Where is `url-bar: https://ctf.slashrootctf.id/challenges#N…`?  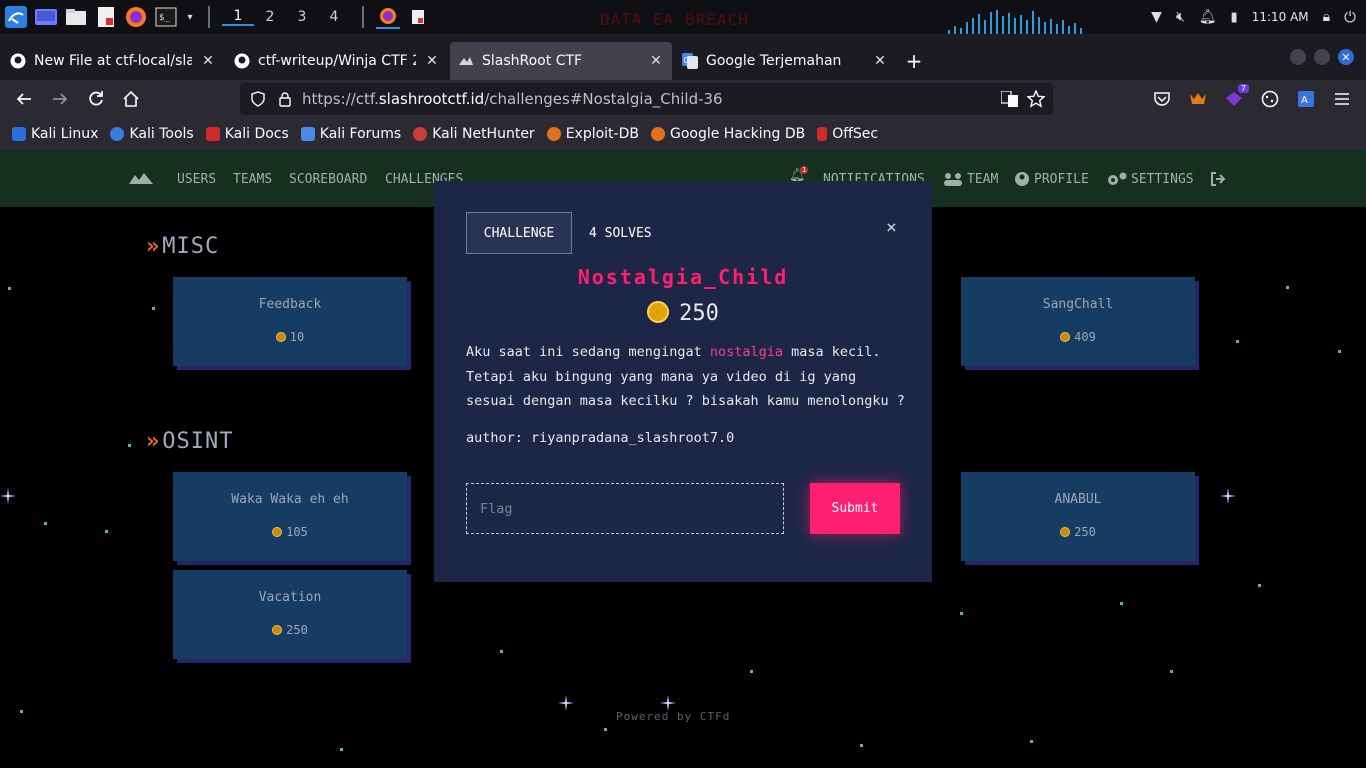 url-bar: https://ctf.slashrootctf.id/challenges#N… is located at coordinates (646, 99).